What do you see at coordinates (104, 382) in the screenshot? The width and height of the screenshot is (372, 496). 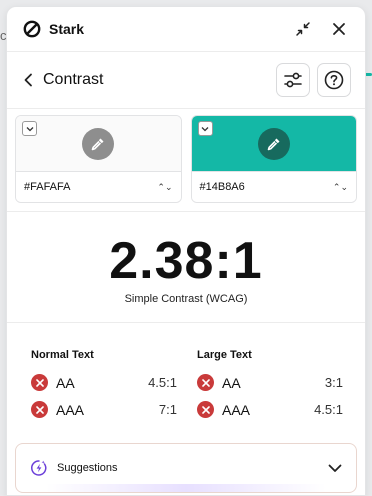 I see `normal-aa-row: AA 4.5:1` at bounding box center [104, 382].